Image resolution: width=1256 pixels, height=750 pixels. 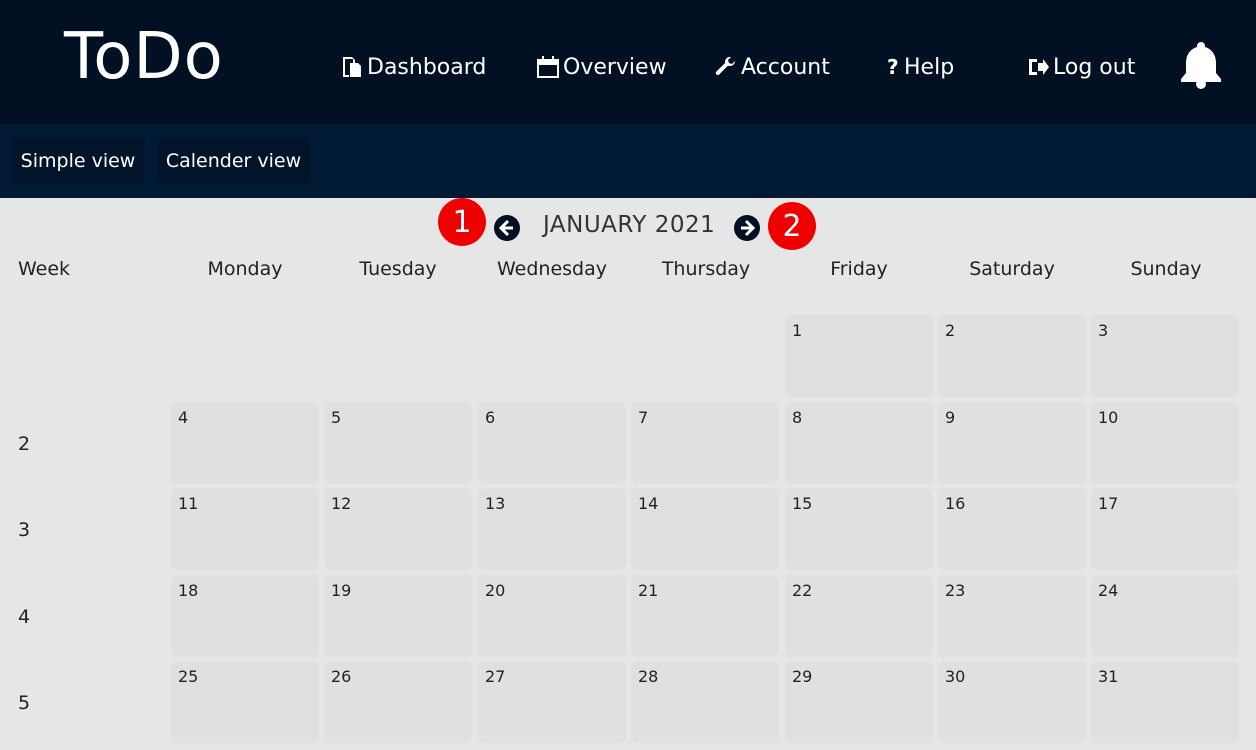 What do you see at coordinates (245, 443) in the screenshot?
I see `day-cell: 4` at bounding box center [245, 443].